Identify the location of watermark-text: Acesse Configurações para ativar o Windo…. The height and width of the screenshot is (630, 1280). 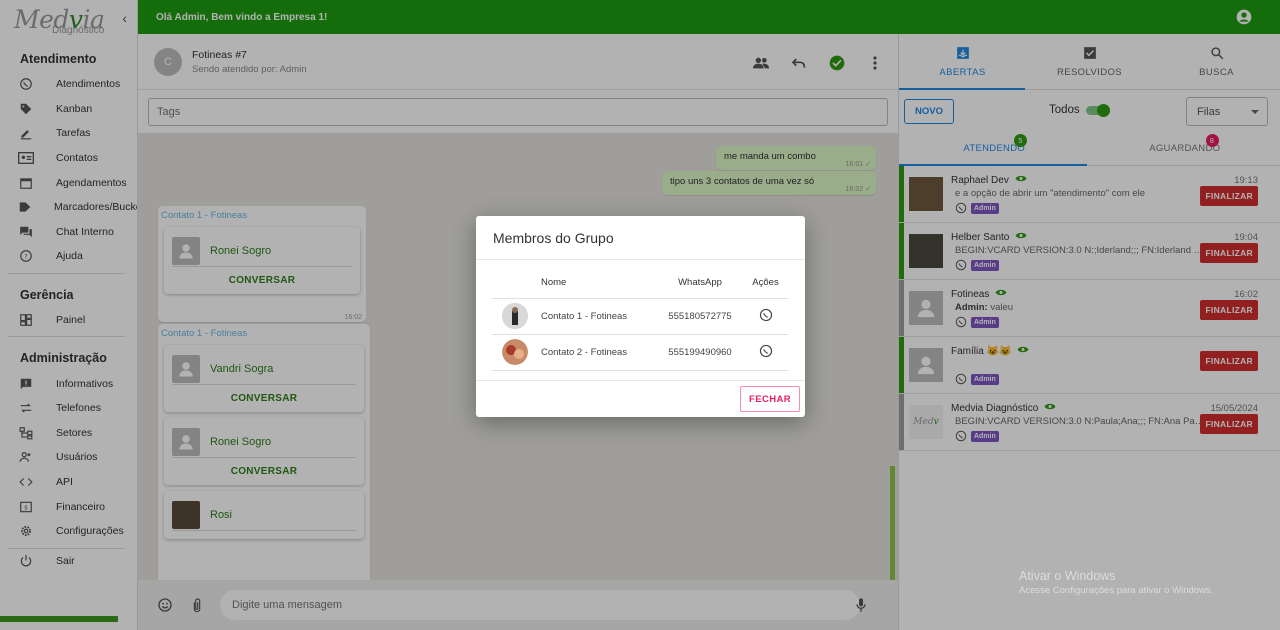
(1116, 590).